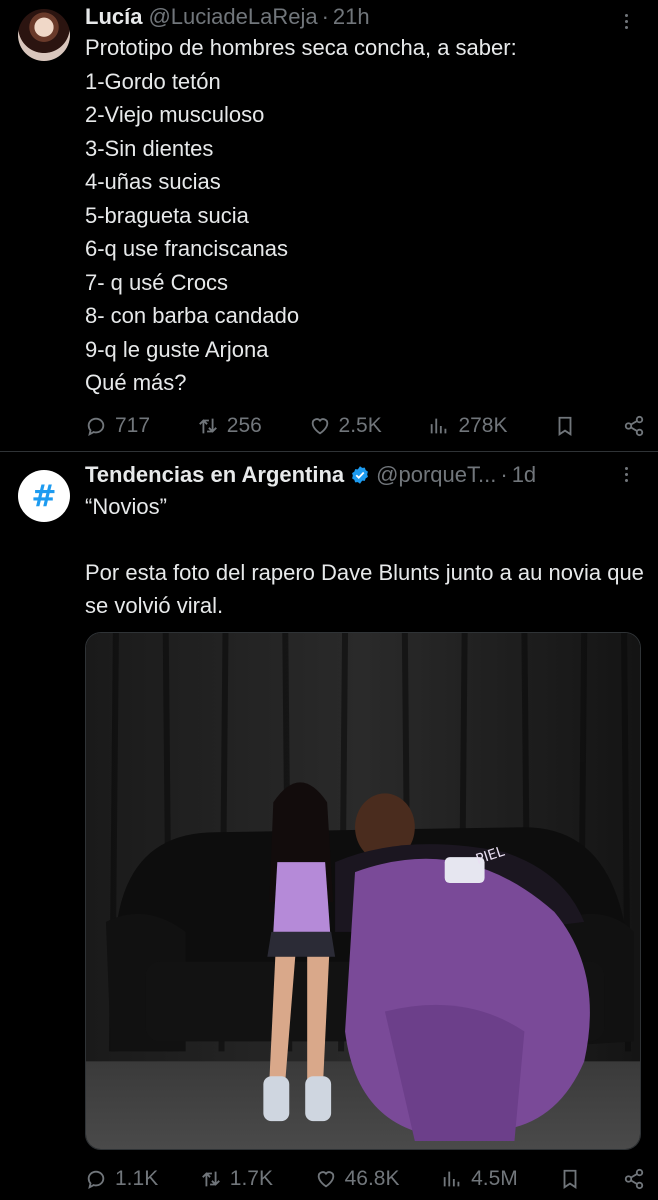 The height and width of the screenshot is (1200, 658). I want to click on views-button: 4.5M, so click(479, 1179).